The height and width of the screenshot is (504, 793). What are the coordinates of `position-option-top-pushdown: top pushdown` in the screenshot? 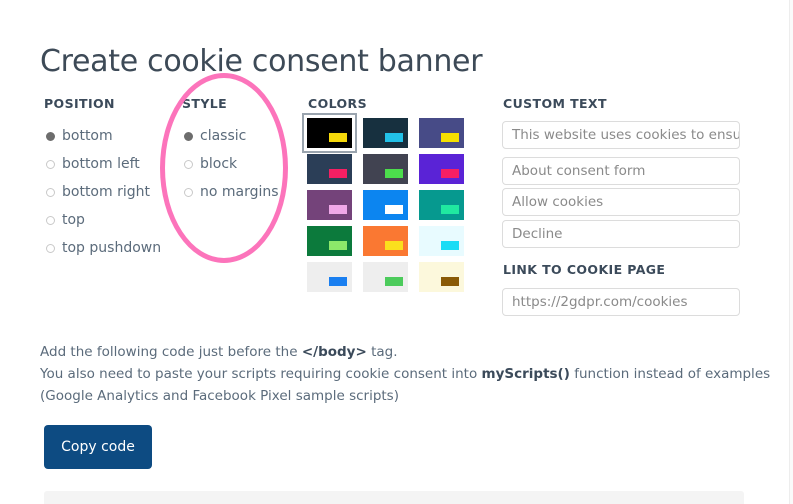 It's located at (103, 248).